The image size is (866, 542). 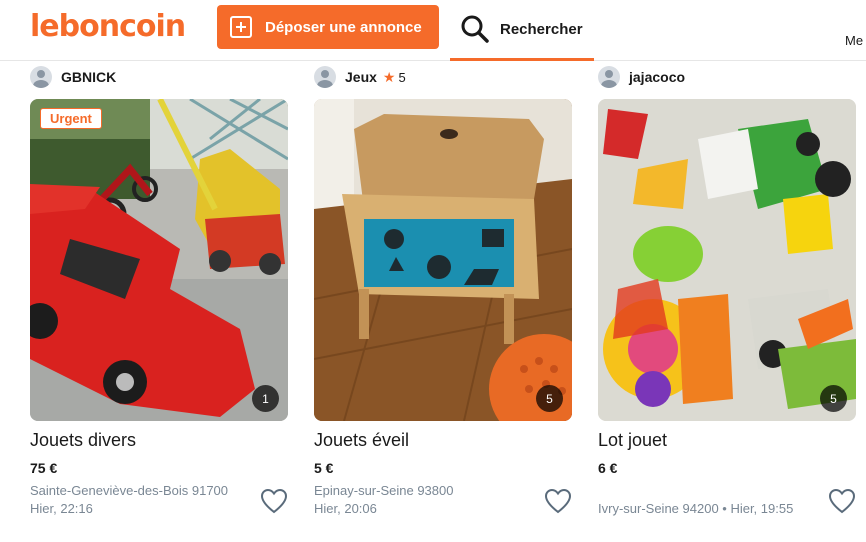 I want to click on plus-square-icon, so click(x=241, y=27).